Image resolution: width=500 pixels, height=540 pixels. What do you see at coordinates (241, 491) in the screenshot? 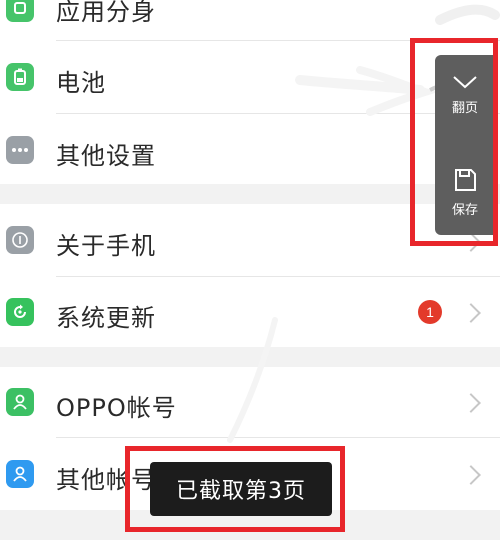
I see `toast-text: 已截取第3页` at bounding box center [241, 491].